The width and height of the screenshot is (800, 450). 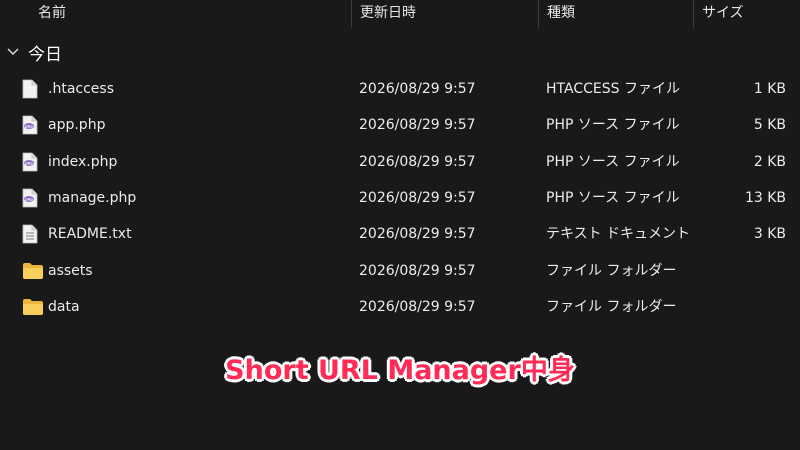 I want to click on file-row: README.txt 2026/08/29 9:57 テキスト ドキュメント 3 KB, so click(x=400, y=234).